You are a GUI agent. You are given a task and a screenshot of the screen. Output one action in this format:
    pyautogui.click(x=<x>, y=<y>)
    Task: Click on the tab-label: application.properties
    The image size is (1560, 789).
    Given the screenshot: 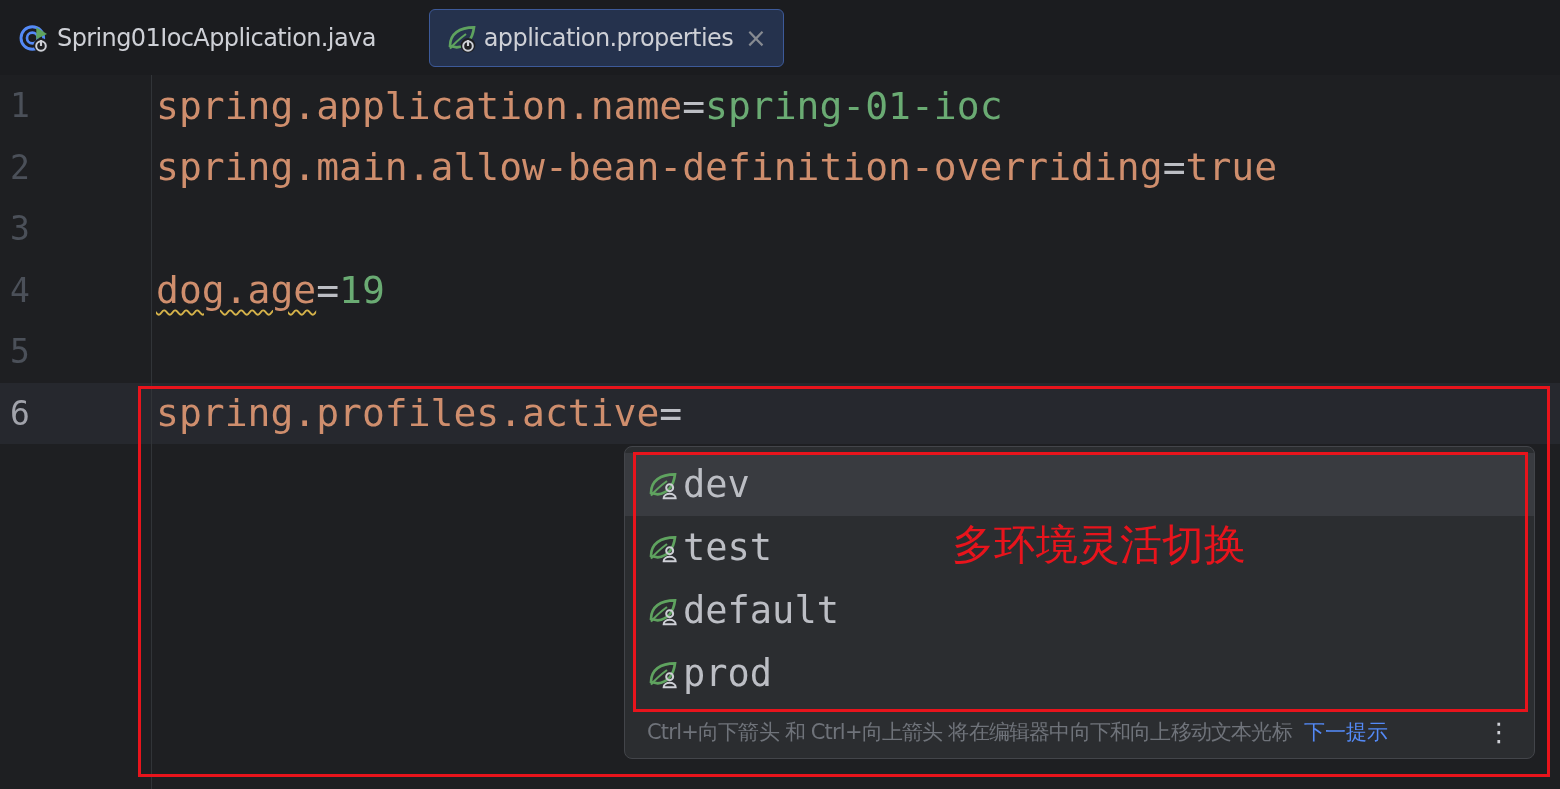 What is the action you would take?
    pyautogui.click(x=608, y=37)
    